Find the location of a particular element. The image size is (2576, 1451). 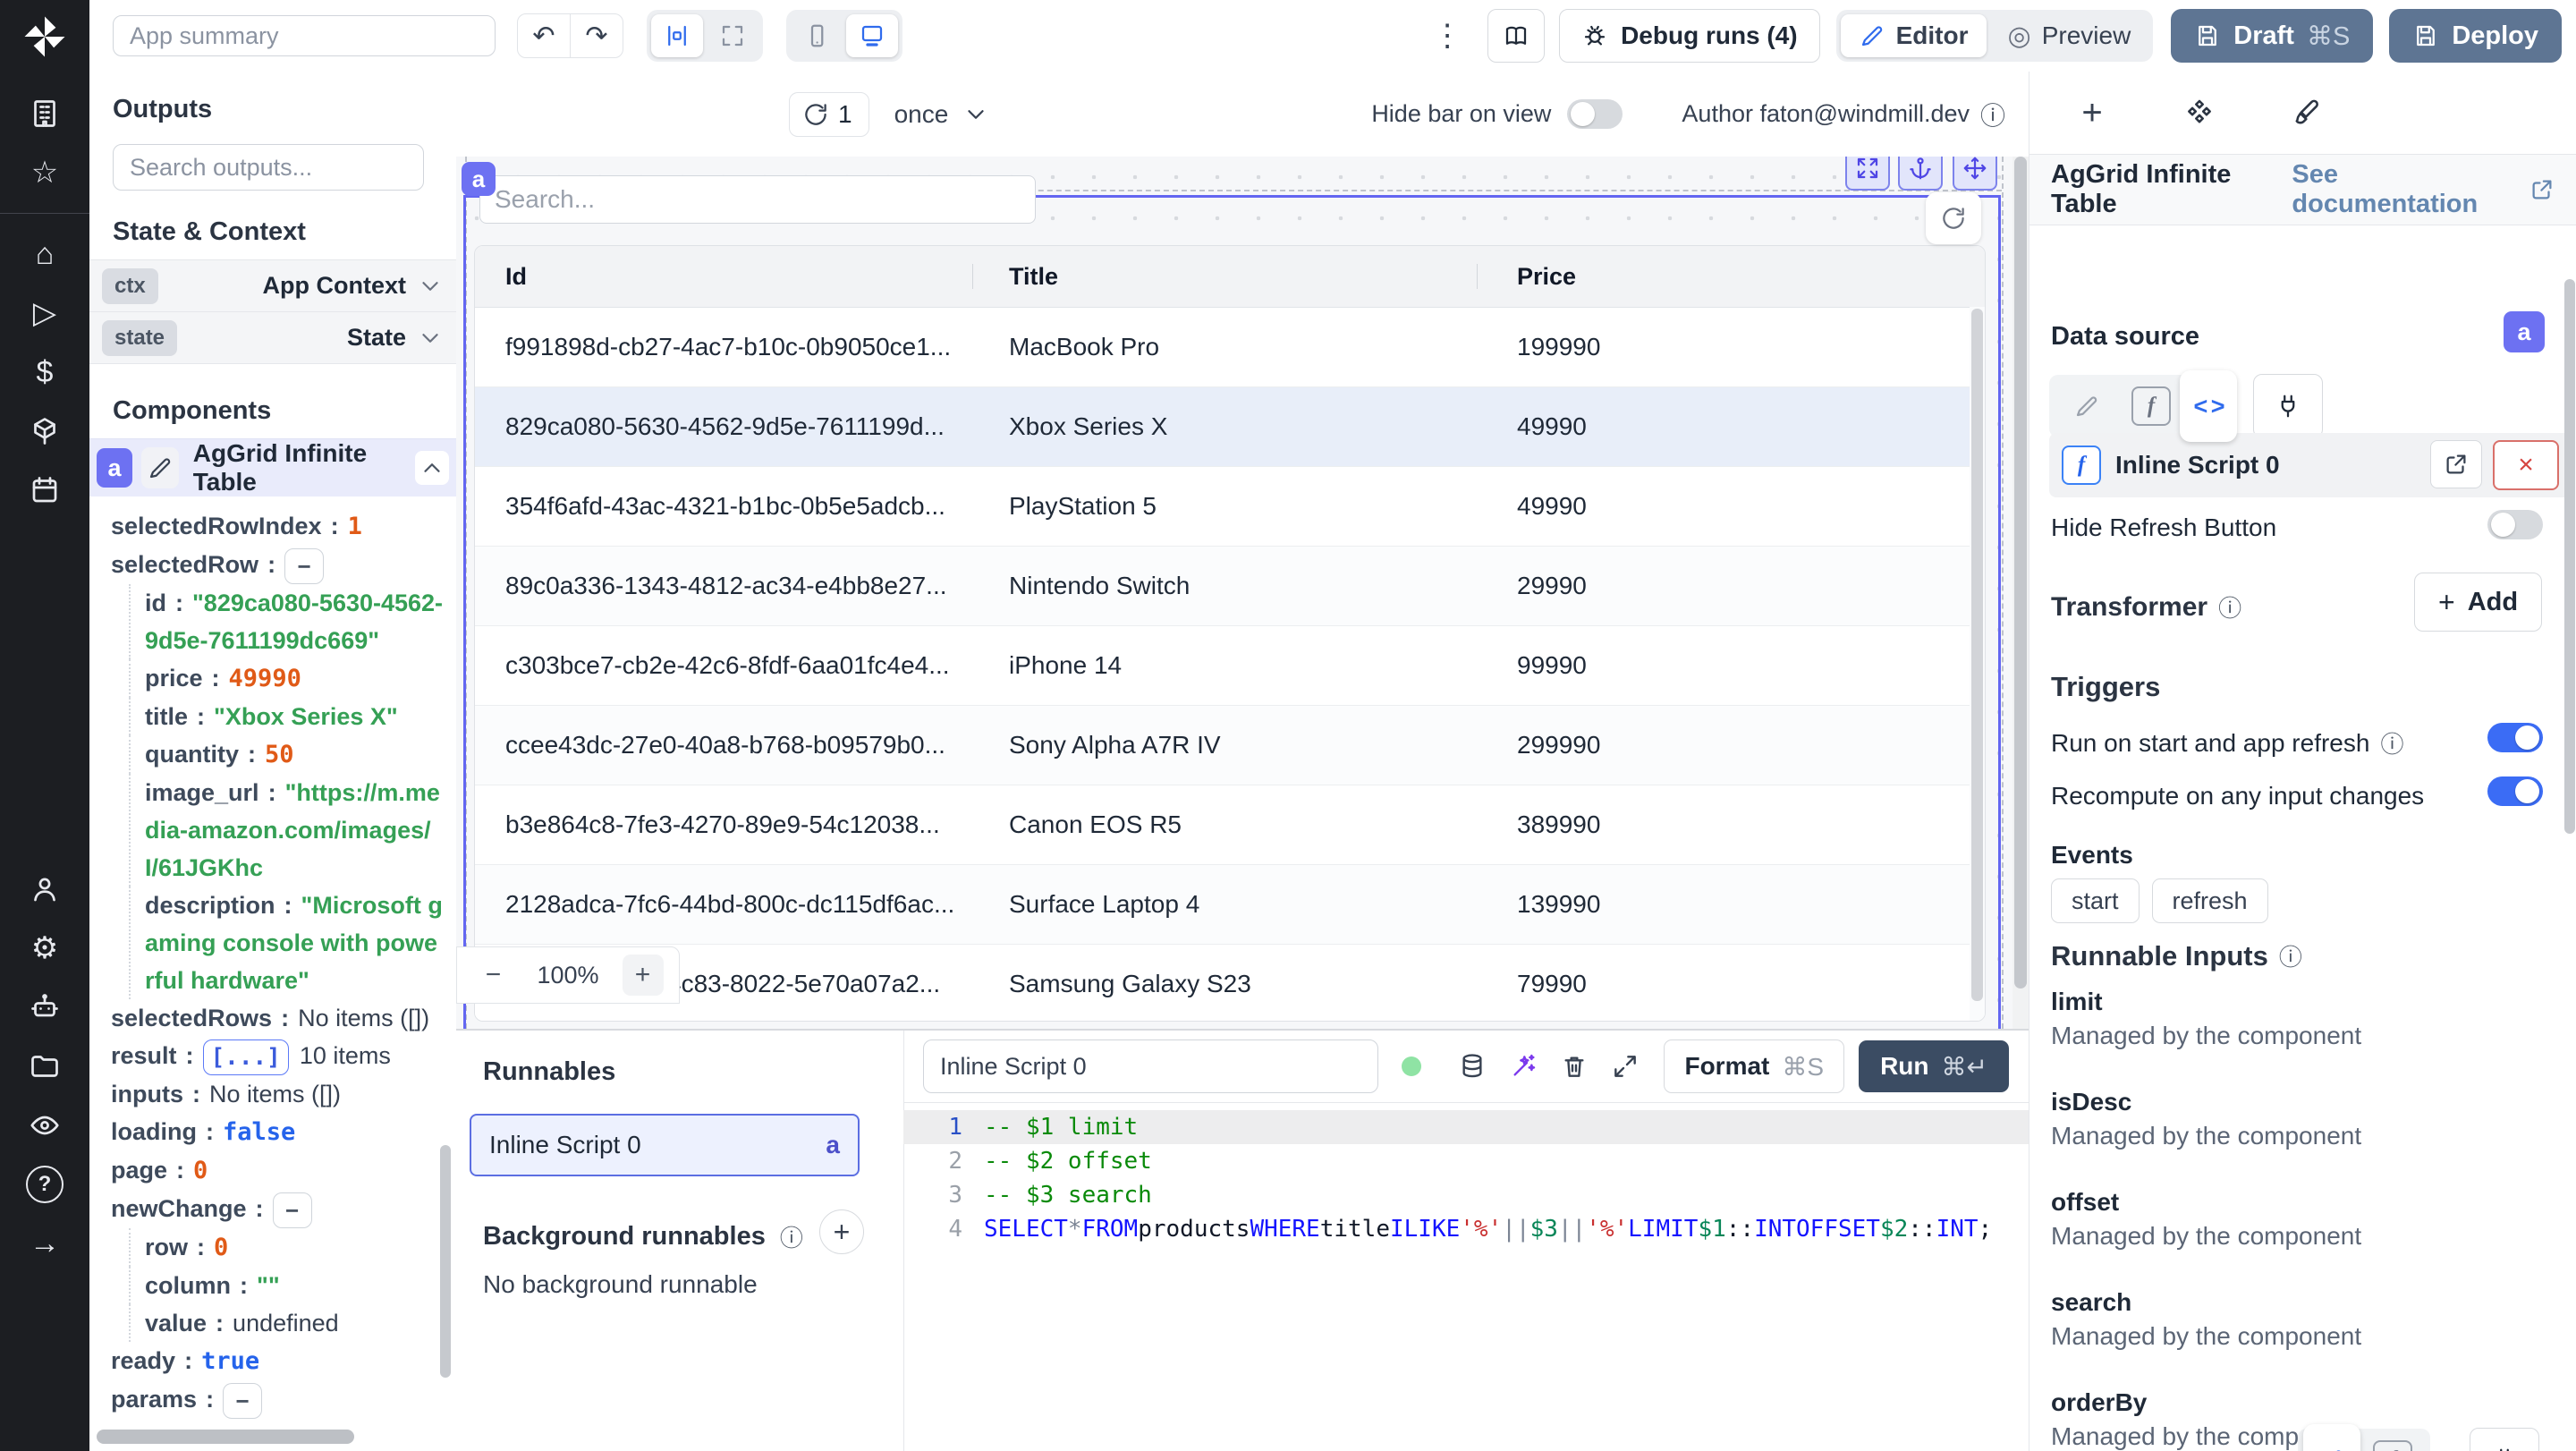

column-header-id: Id is located at coordinates (723, 276).